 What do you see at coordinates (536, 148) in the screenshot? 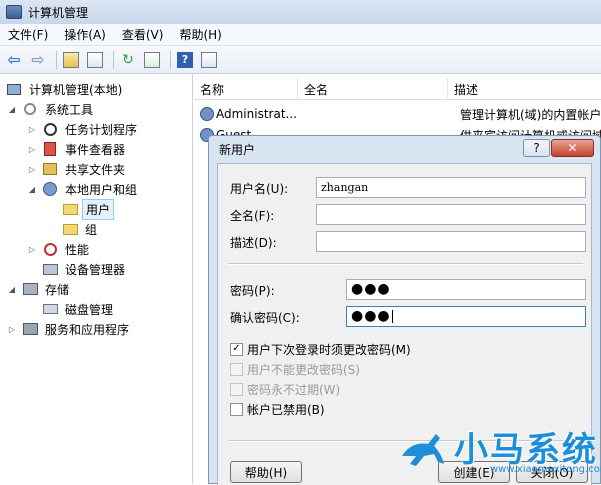
I see `dialog-help-button: ?` at bounding box center [536, 148].